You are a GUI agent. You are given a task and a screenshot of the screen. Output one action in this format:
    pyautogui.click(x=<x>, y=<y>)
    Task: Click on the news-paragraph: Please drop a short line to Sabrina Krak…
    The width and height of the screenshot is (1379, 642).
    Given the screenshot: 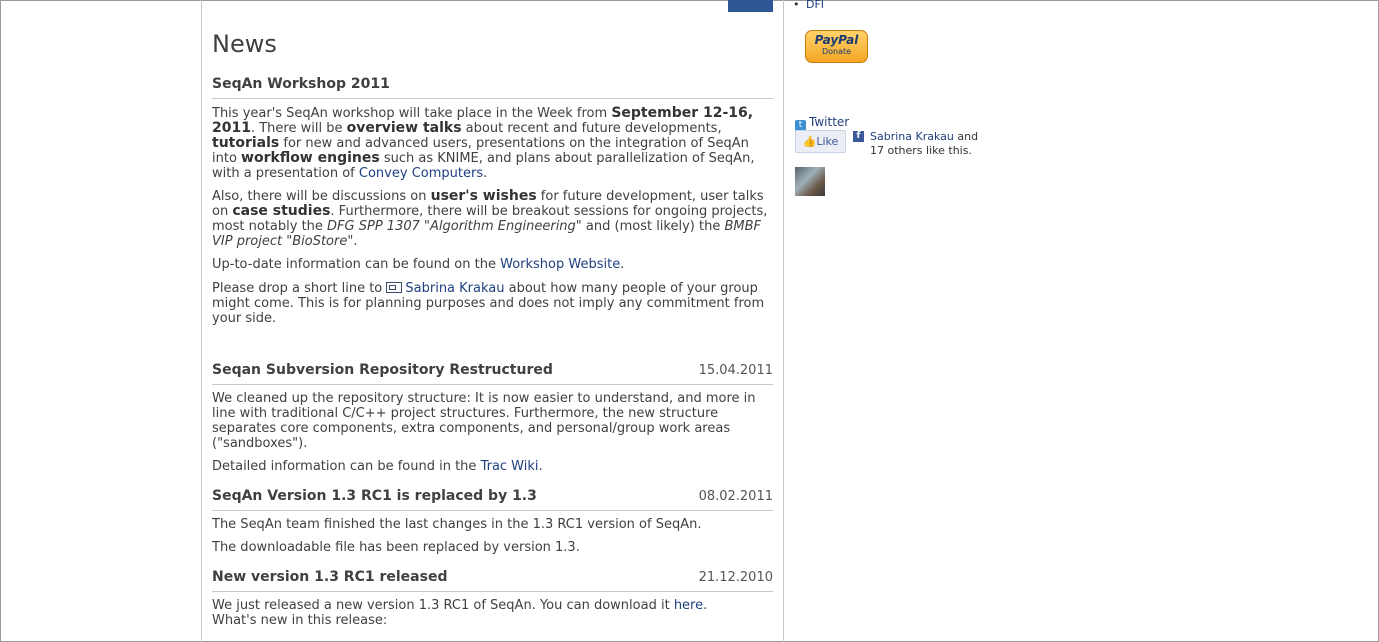 What is the action you would take?
    pyautogui.click(x=488, y=303)
    